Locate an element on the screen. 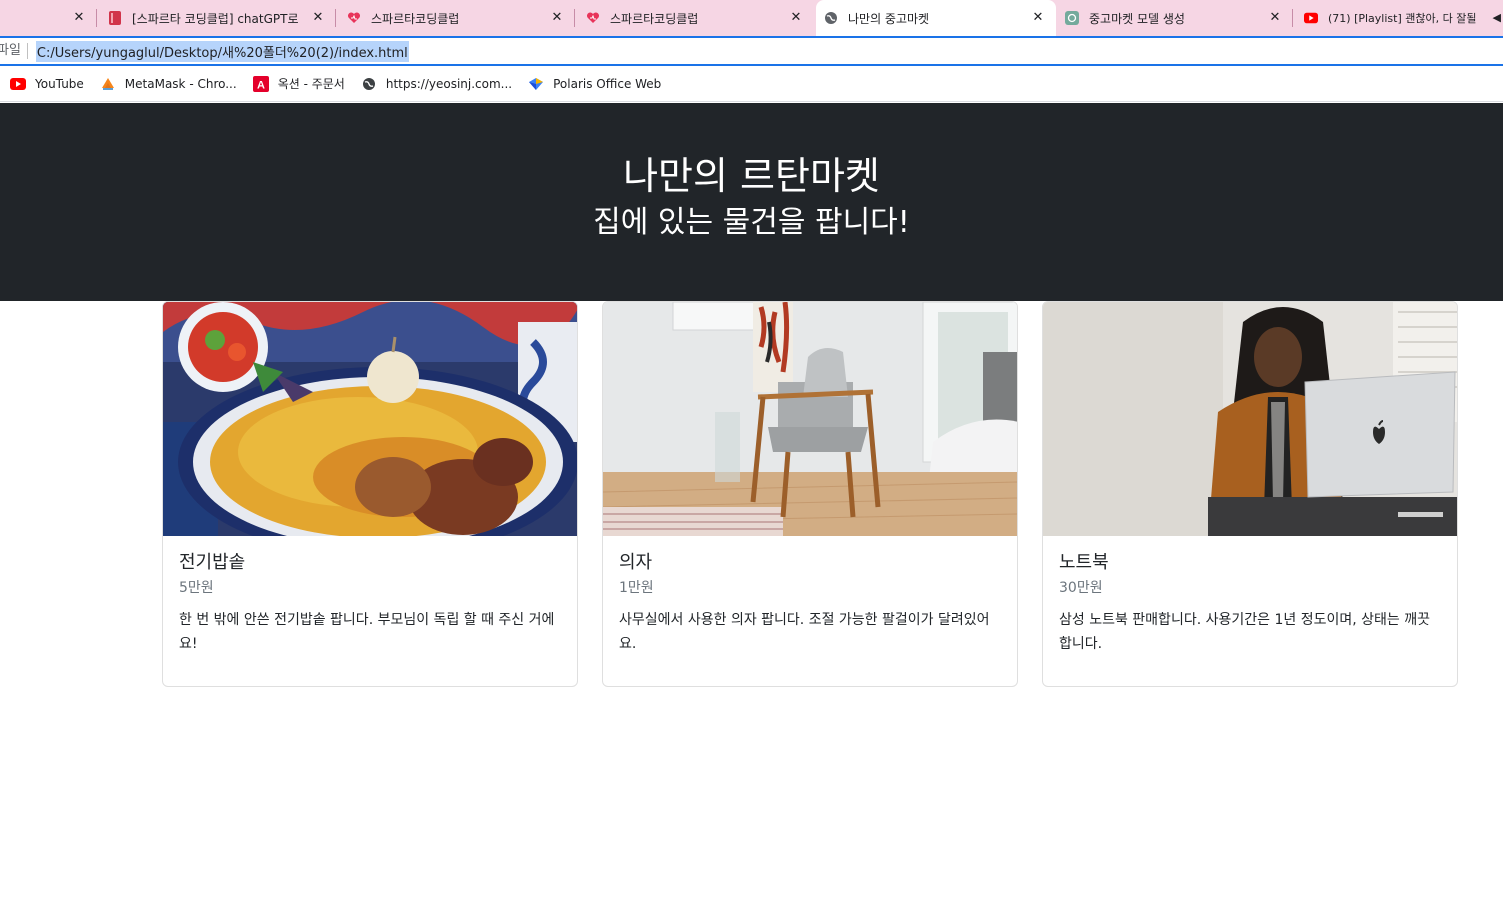 Image resolution: width=1503 pixels, height=922 pixels. tab-1: [스파르타 코딩클럽] chatGPT로 ✕ is located at coordinates (218, 18).